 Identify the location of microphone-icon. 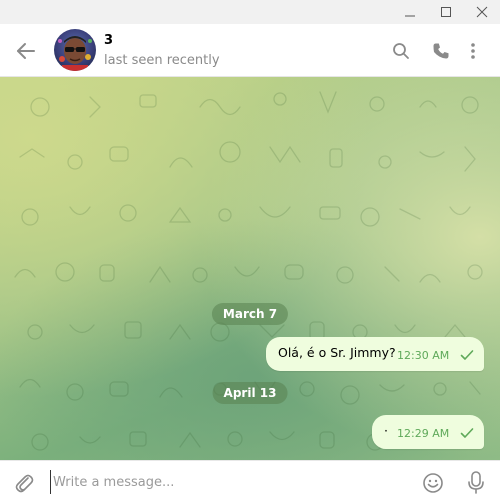
(476, 482).